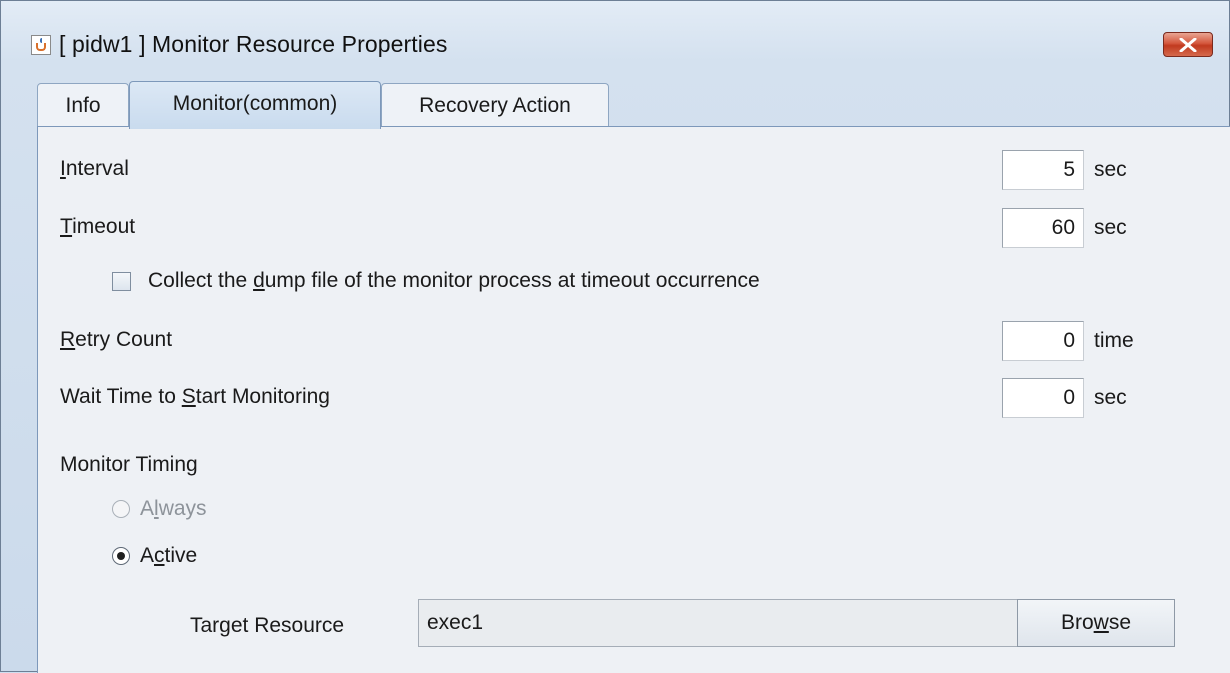 The image size is (1230, 673). Describe the element at coordinates (267, 625) in the screenshot. I see `target-resource-label: Target Resource` at that location.